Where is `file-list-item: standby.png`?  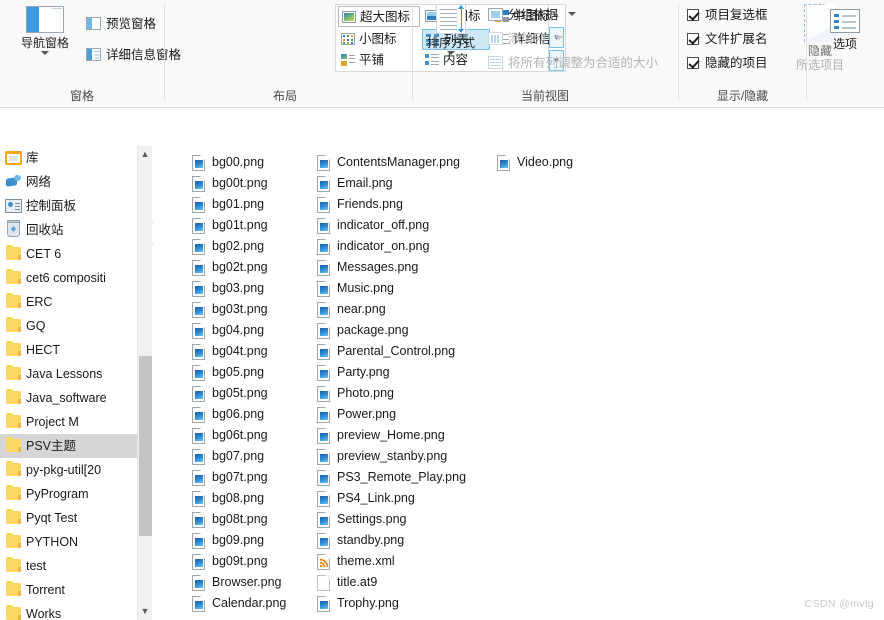
file-list-item: standby.png is located at coordinates (407, 540).